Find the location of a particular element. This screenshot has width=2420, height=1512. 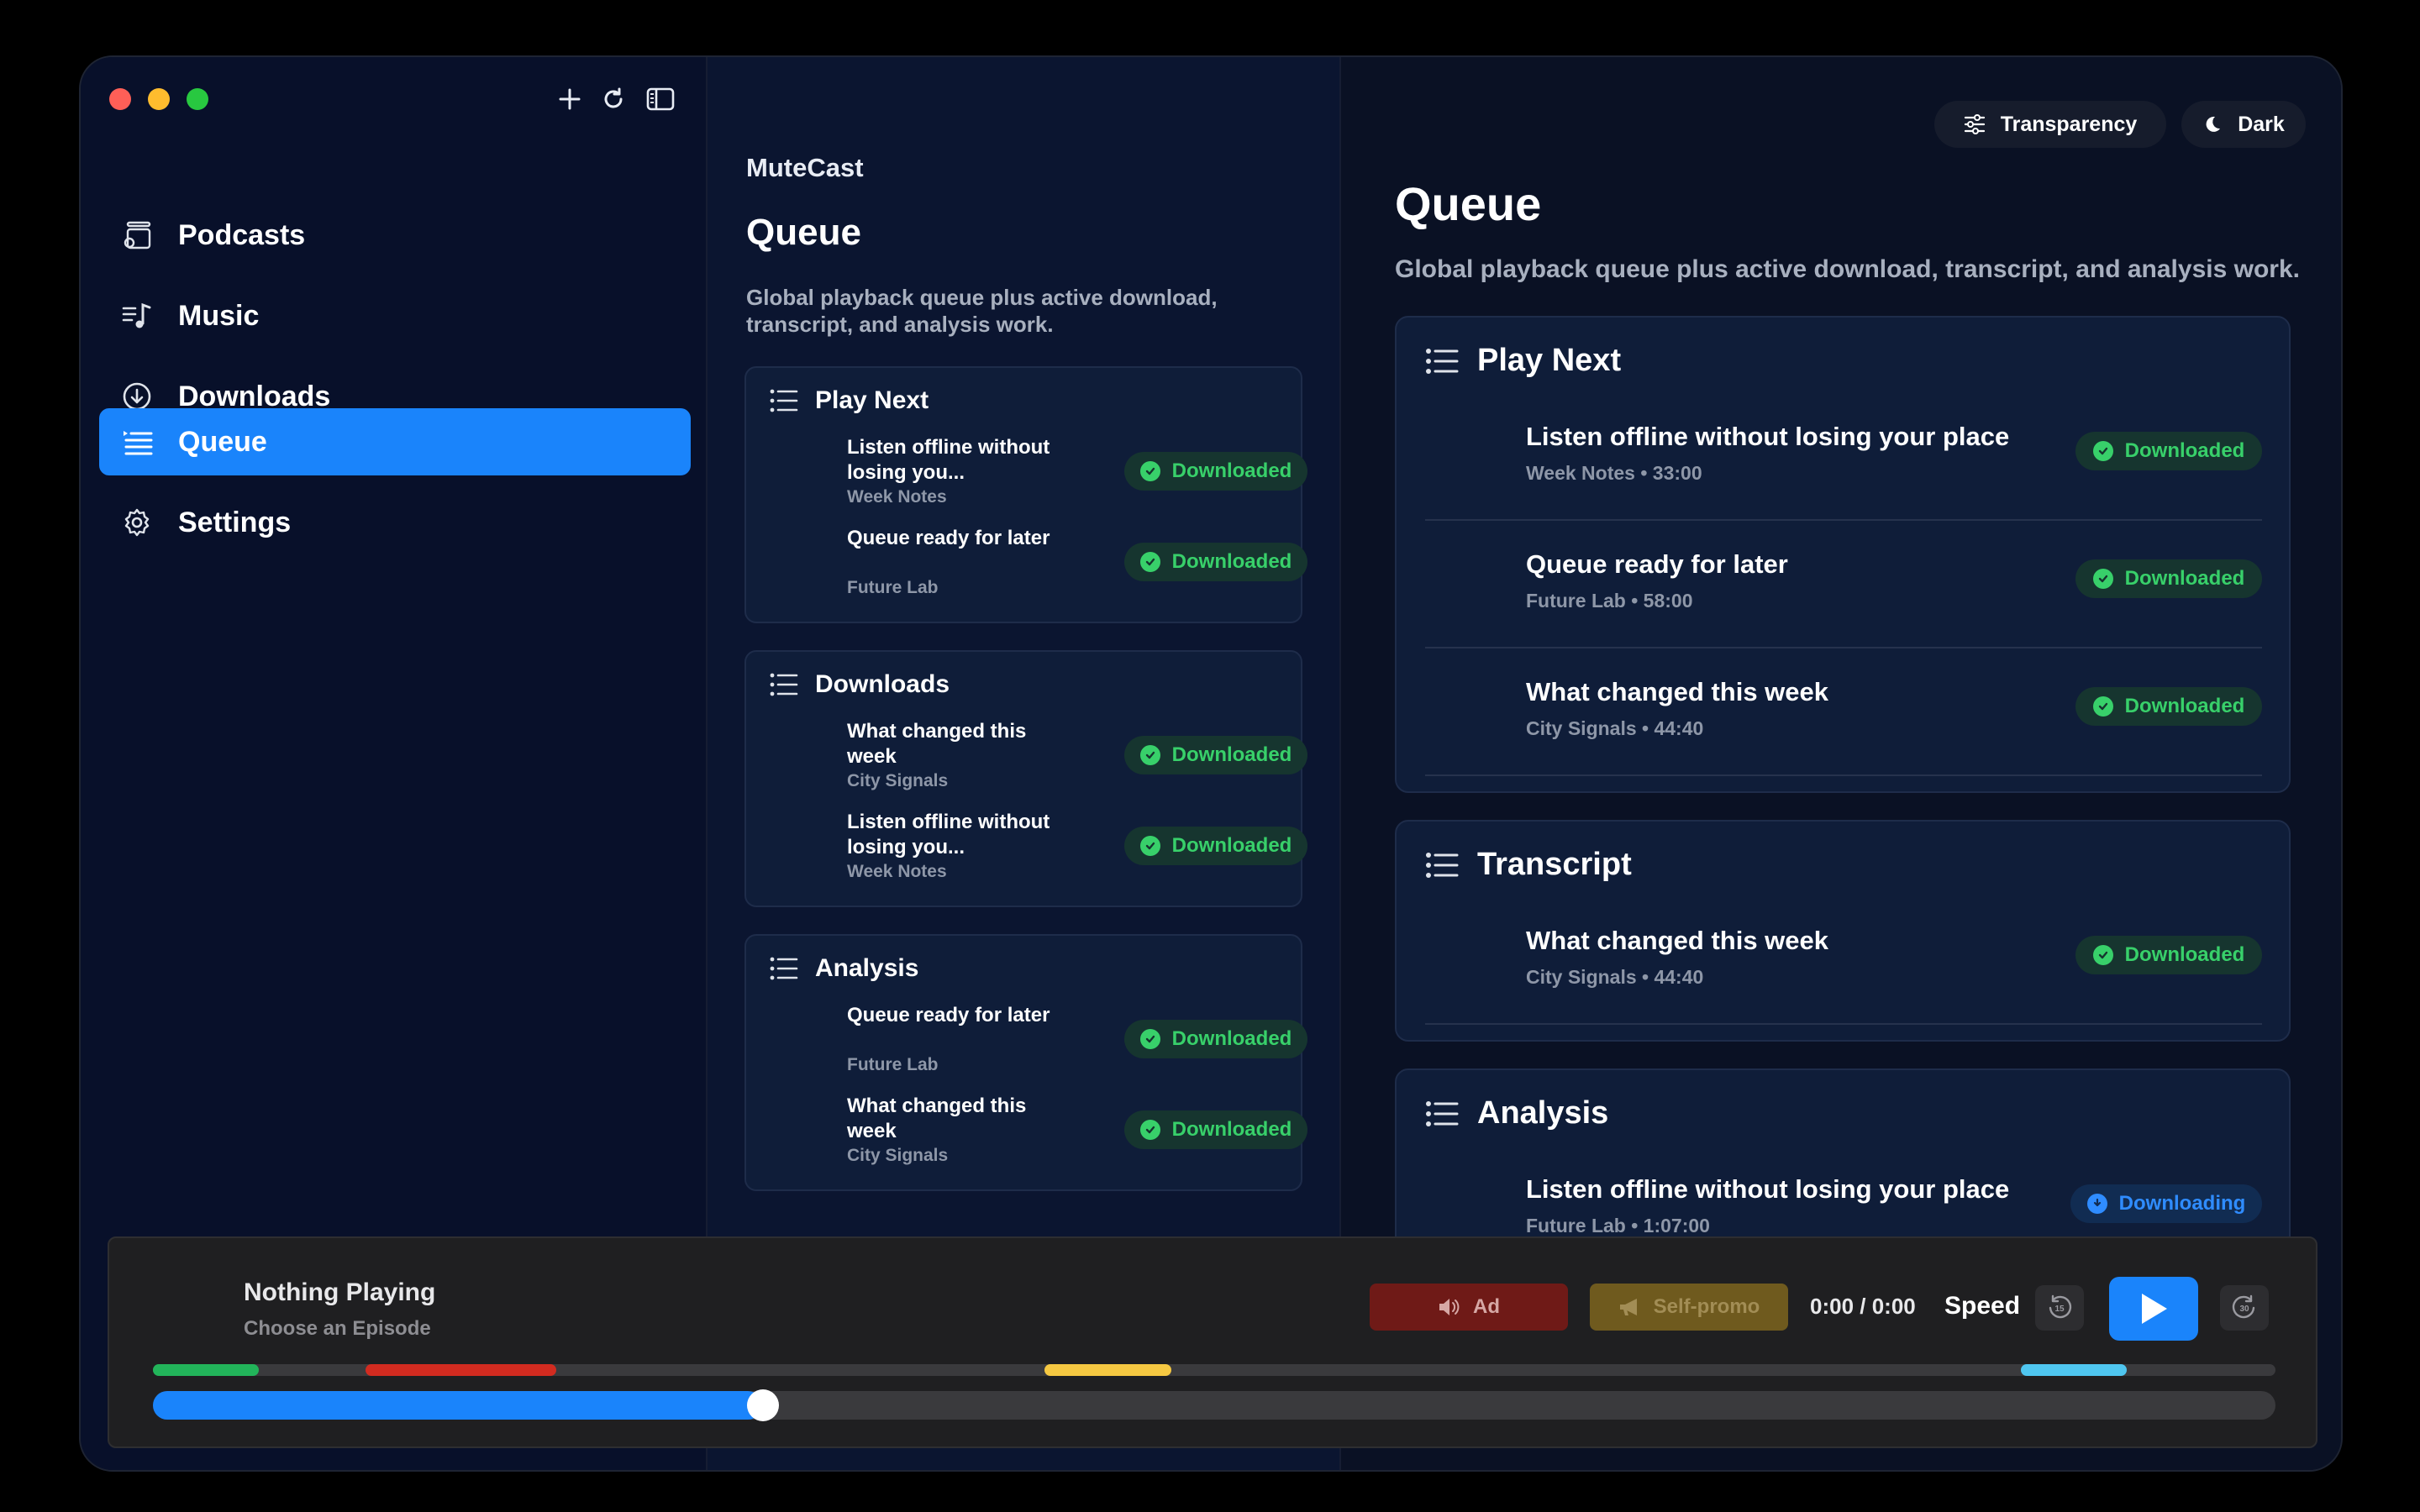

segment-track is located at coordinates (1214, 1370).